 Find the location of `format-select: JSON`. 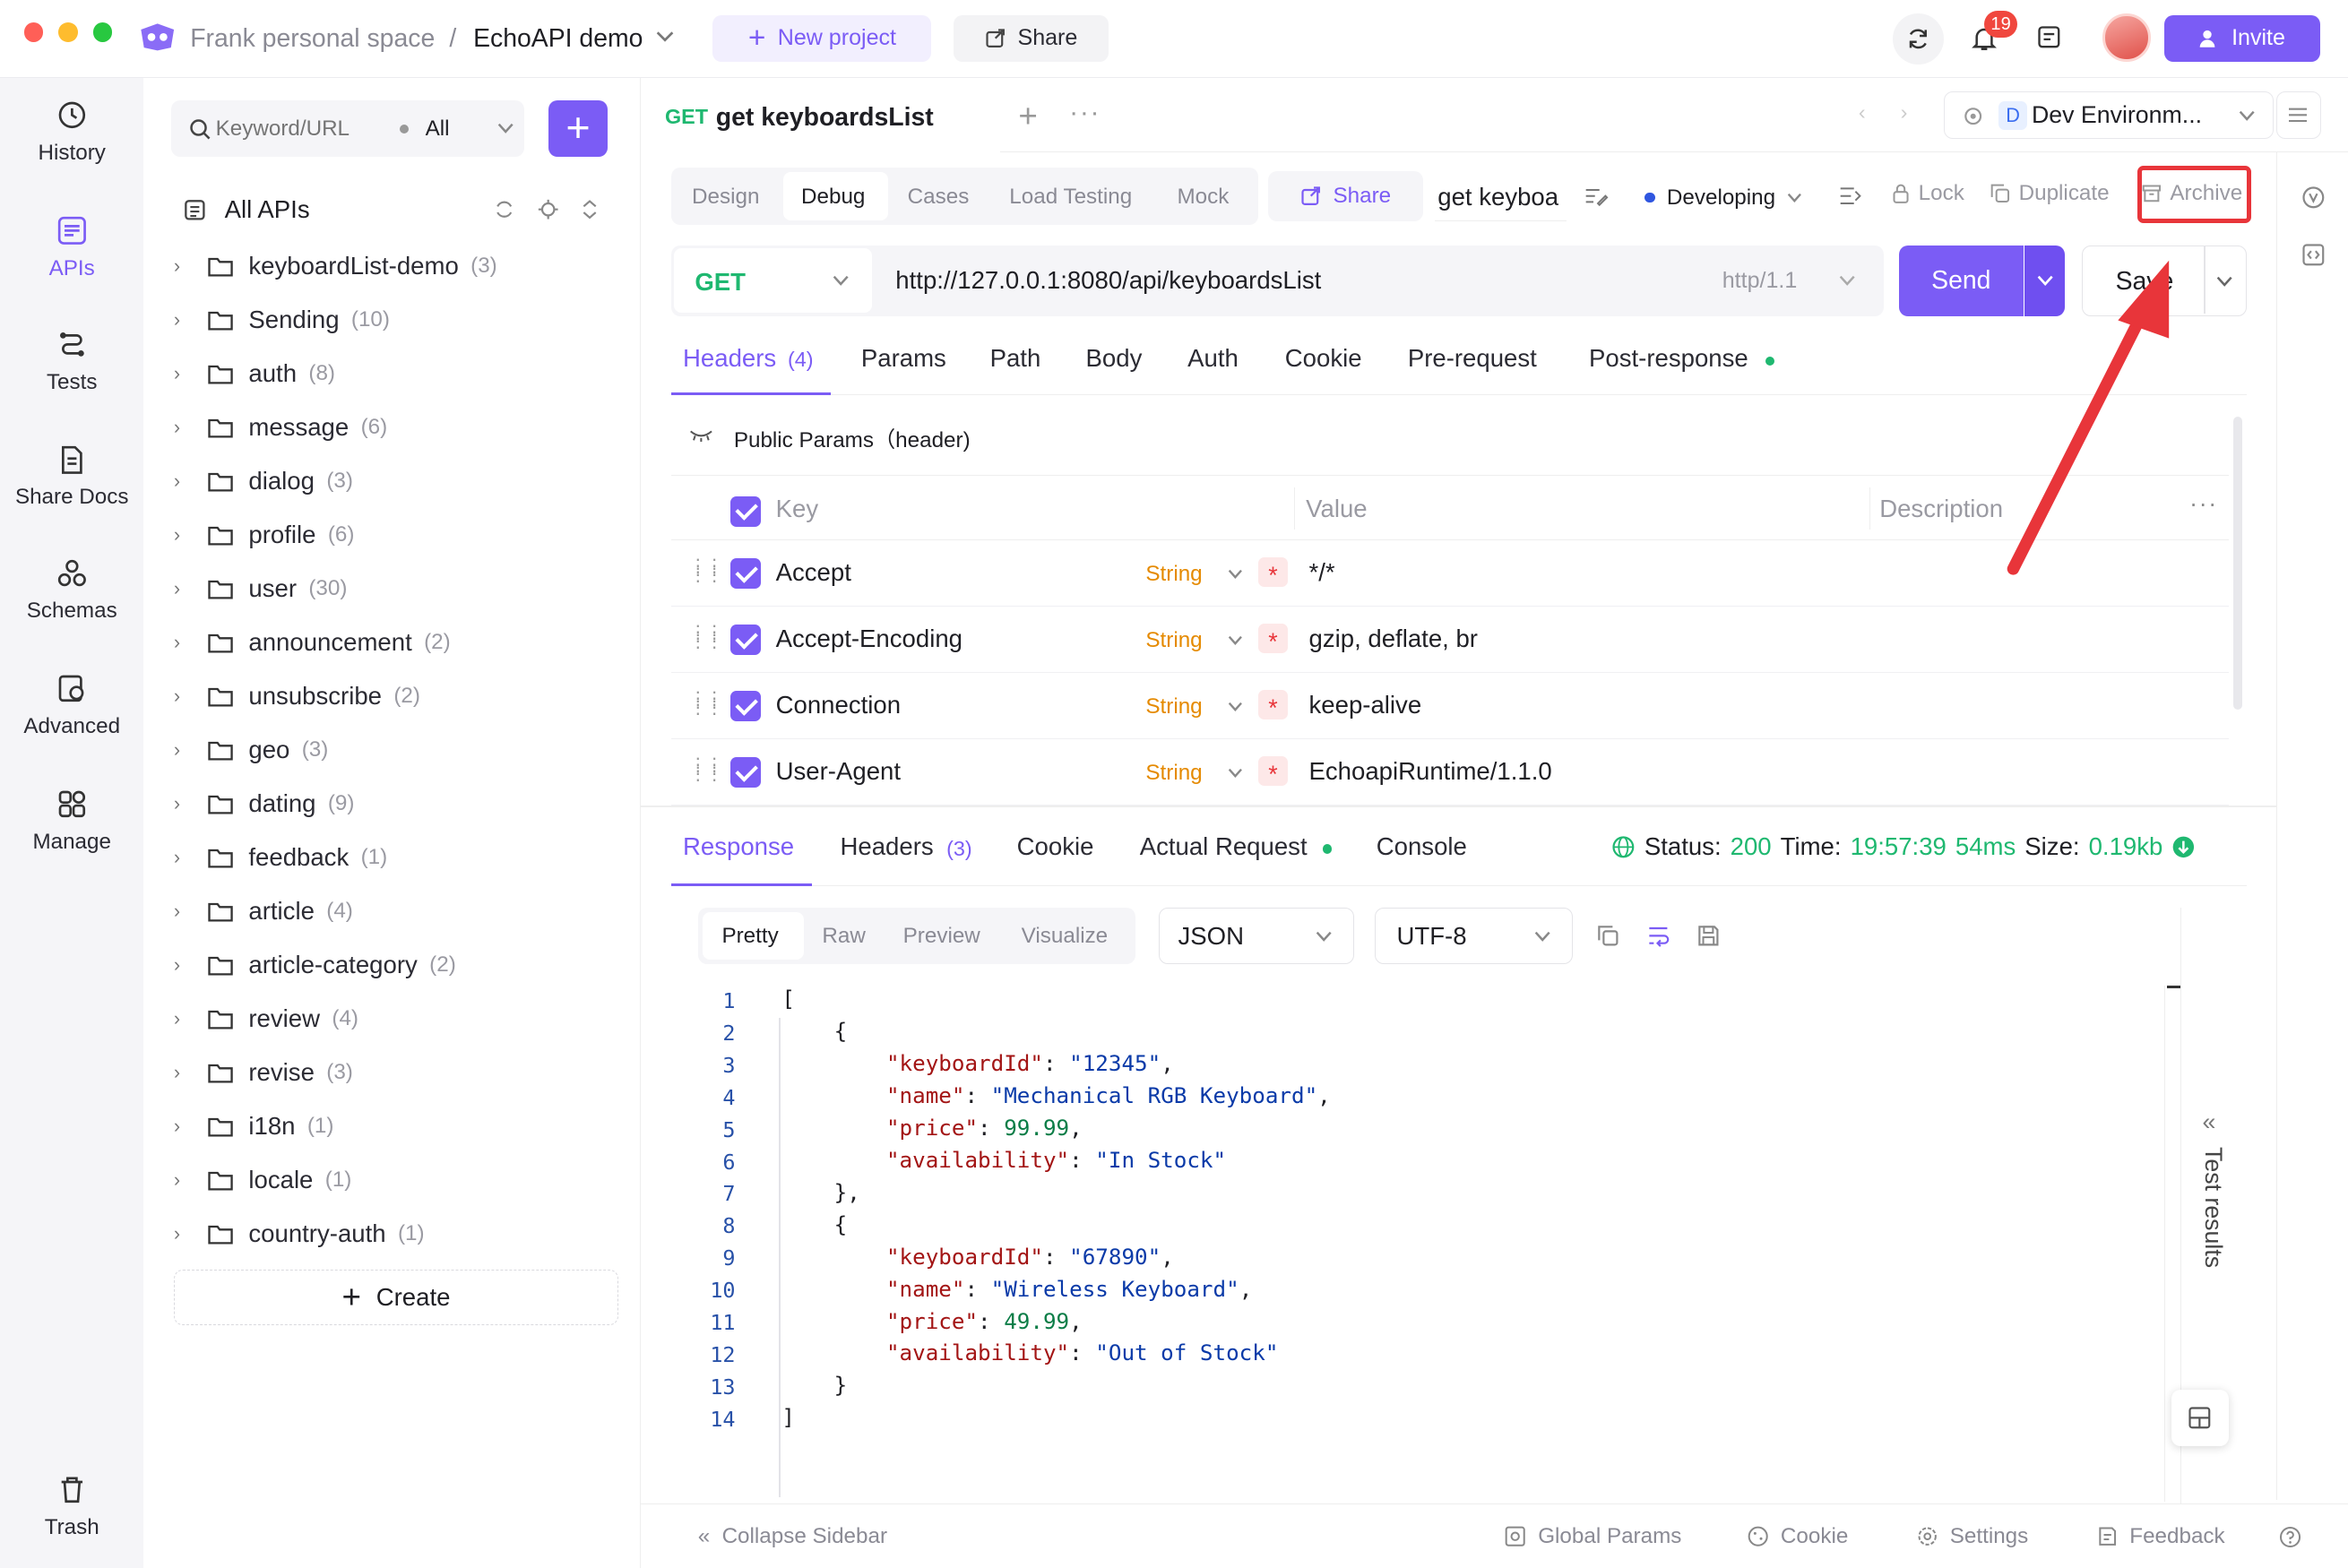

format-select: JSON is located at coordinates (1256, 936).